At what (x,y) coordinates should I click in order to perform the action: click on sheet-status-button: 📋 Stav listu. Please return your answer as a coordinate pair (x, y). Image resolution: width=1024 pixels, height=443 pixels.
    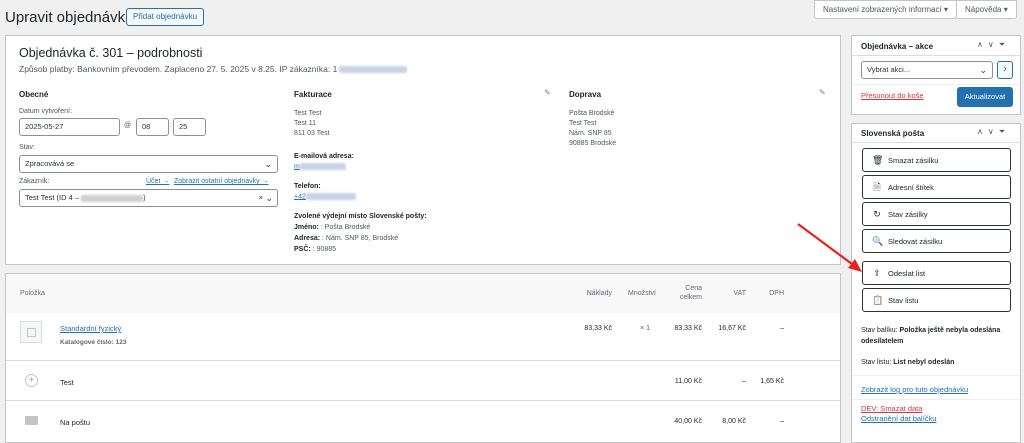
    Looking at the image, I should click on (936, 300).